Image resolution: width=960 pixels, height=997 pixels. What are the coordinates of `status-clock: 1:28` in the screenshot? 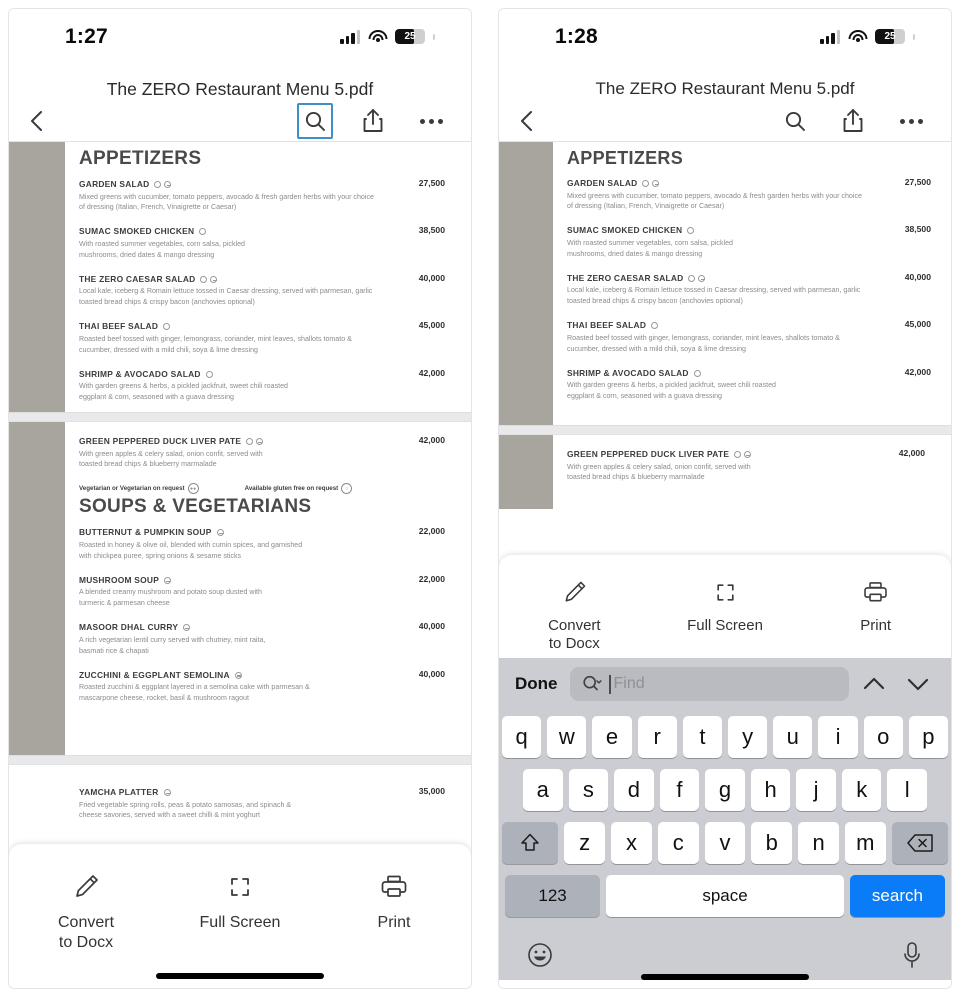 It's located at (576, 36).